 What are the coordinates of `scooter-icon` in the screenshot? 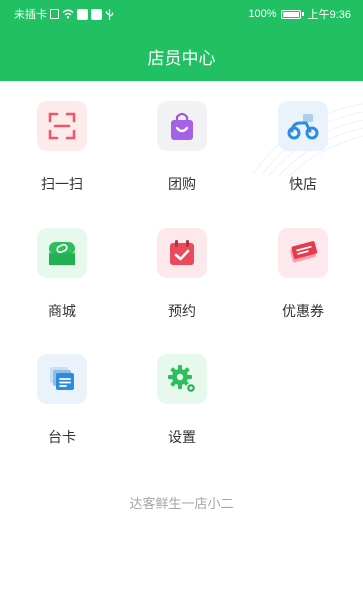 It's located at (303, 127).